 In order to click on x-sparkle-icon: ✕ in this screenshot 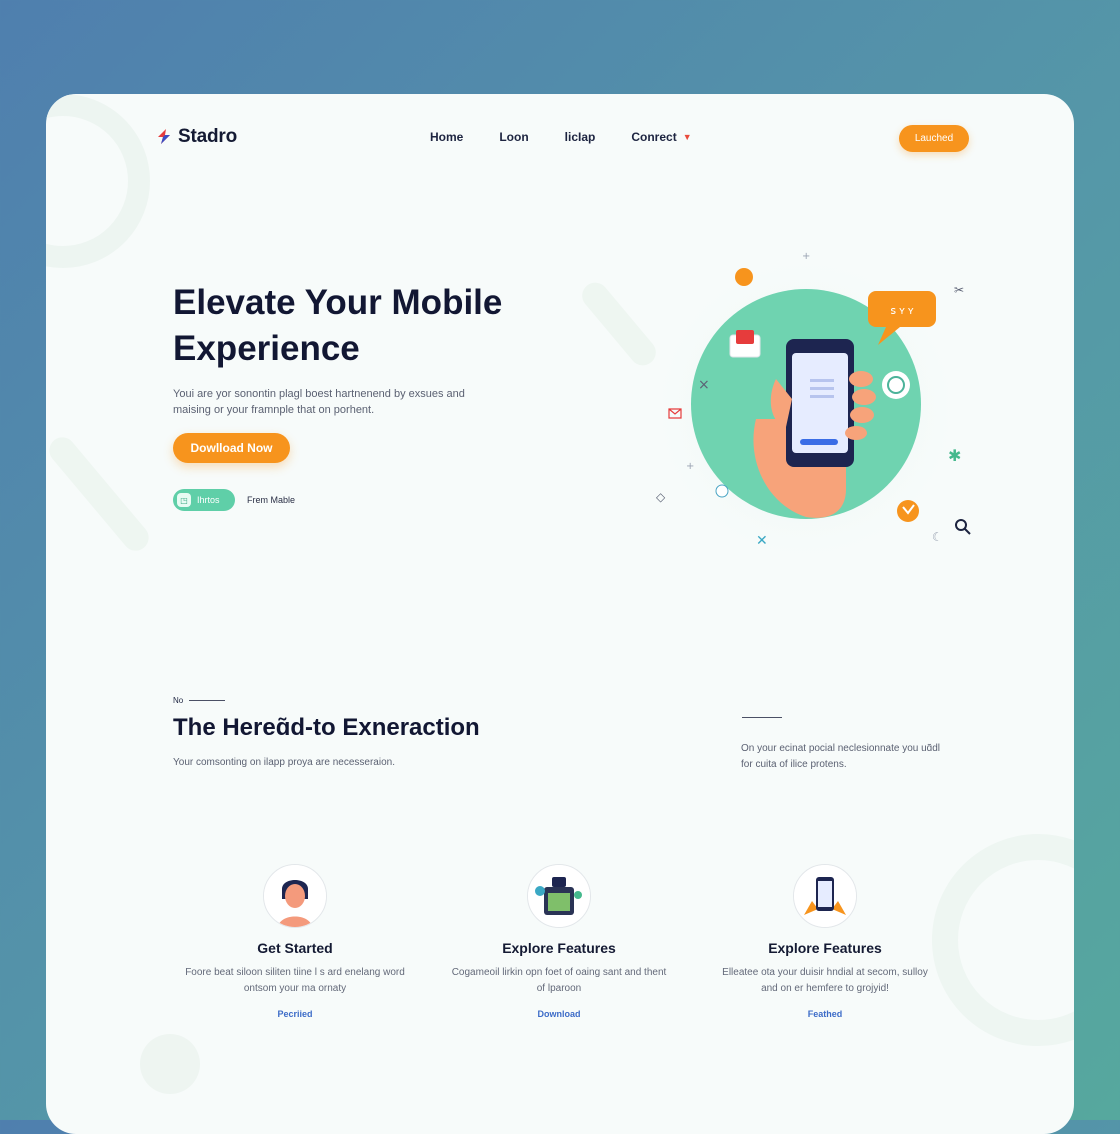, I will do `click(762, 541)`.